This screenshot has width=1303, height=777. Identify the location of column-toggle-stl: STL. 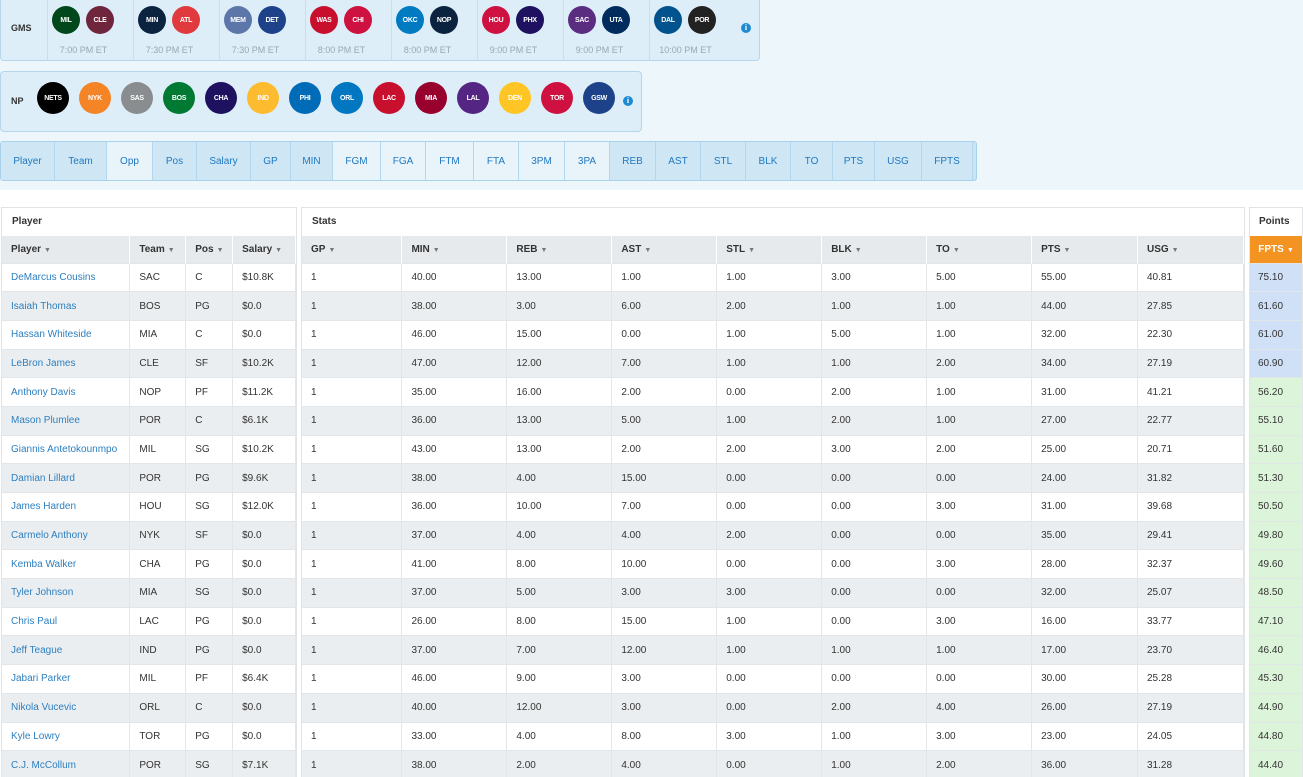
(723, 161).